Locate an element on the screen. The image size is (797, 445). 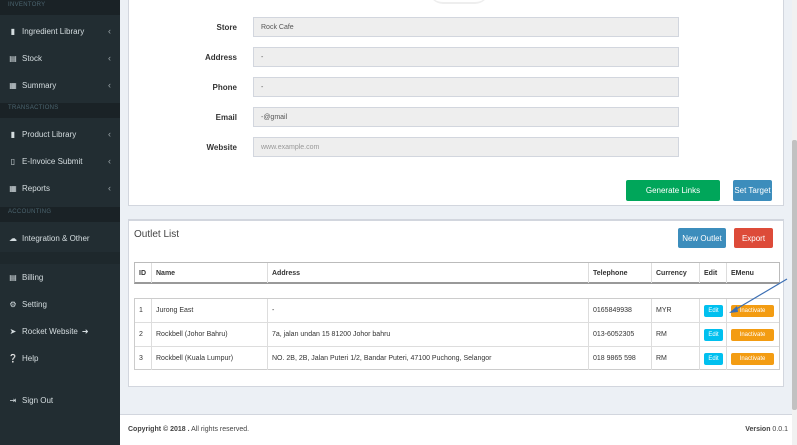
set-target-button: Set Target is located at coordinates (752, 190).